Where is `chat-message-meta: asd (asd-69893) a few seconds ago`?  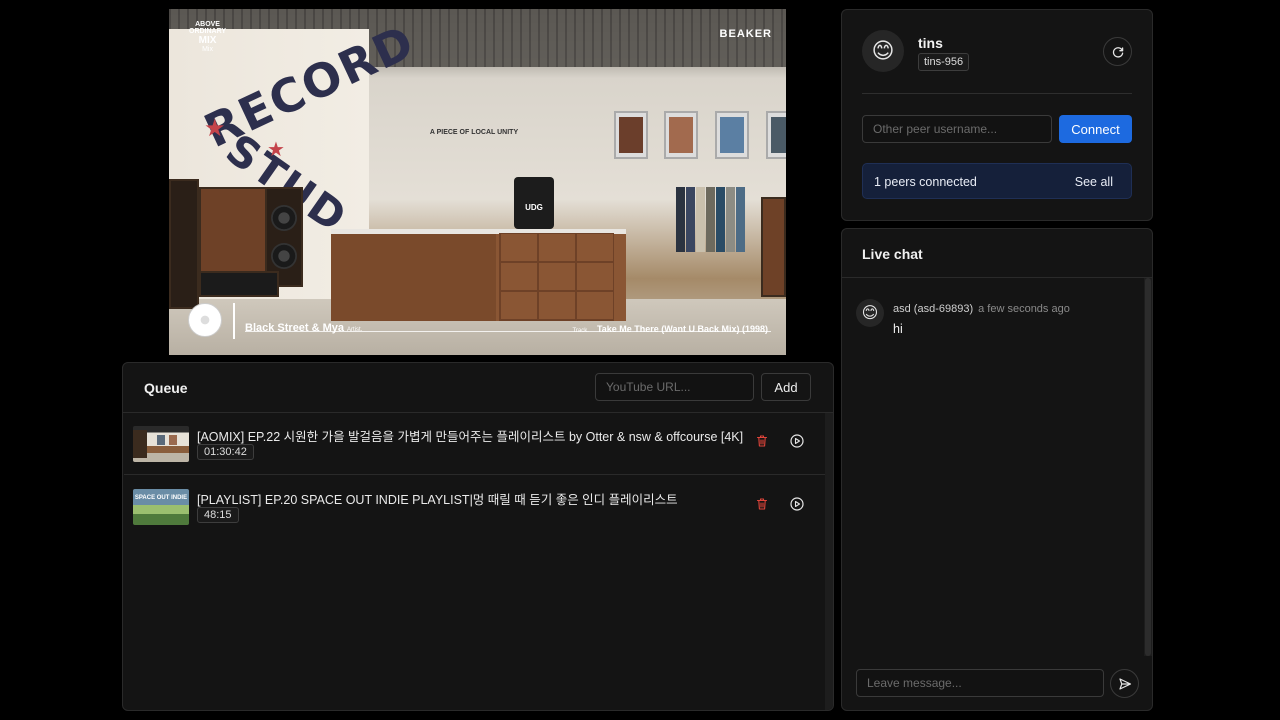
chat-message-meta: asd (asd-69893) a few seconds ago is located at coordinates (981, 309).